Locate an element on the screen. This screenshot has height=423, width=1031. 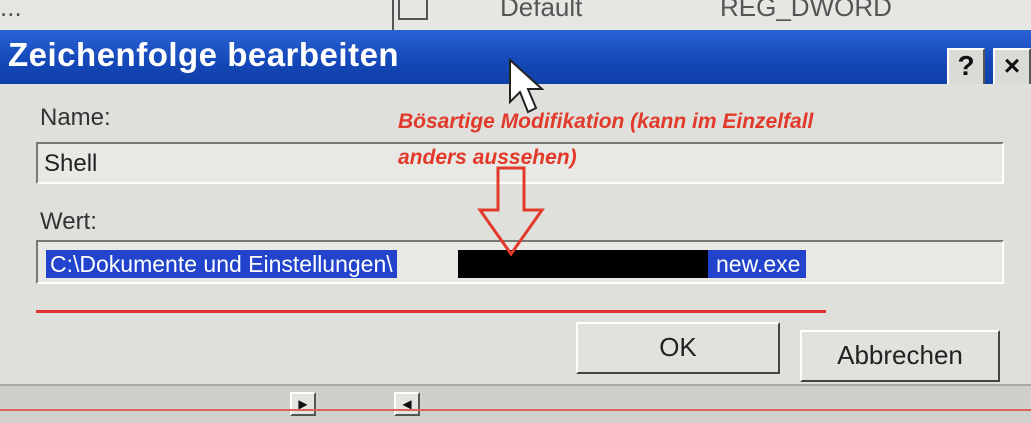
bottom-red-line is located at coordinates (515, 410).